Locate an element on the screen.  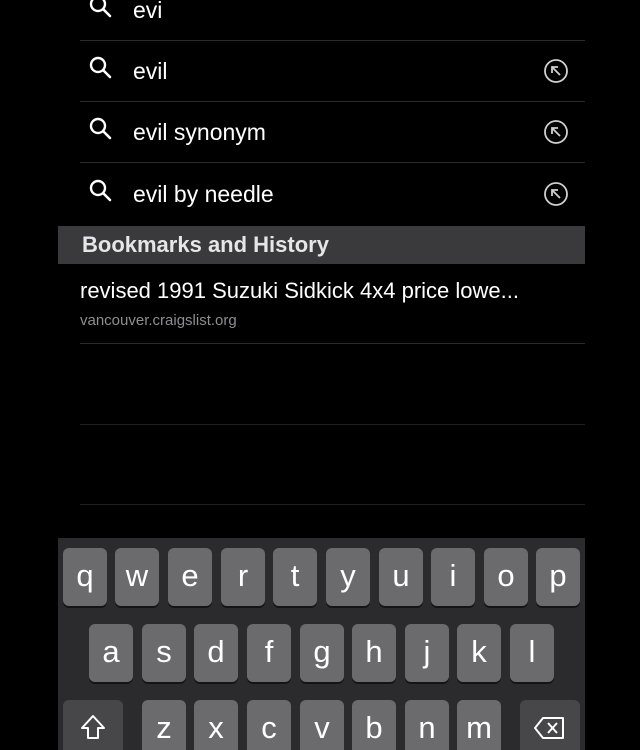
shift-icon is located at coordinates (93, 725).